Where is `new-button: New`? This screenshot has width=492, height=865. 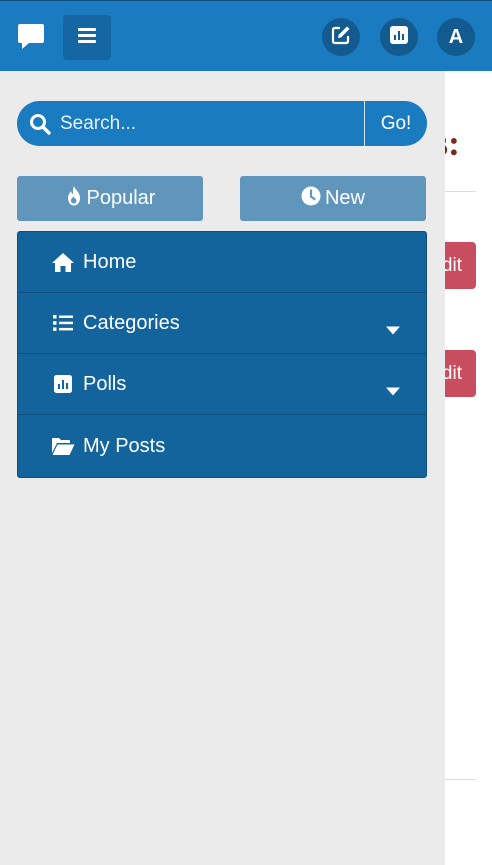 new-button: New is located at coordinates (333, 198).